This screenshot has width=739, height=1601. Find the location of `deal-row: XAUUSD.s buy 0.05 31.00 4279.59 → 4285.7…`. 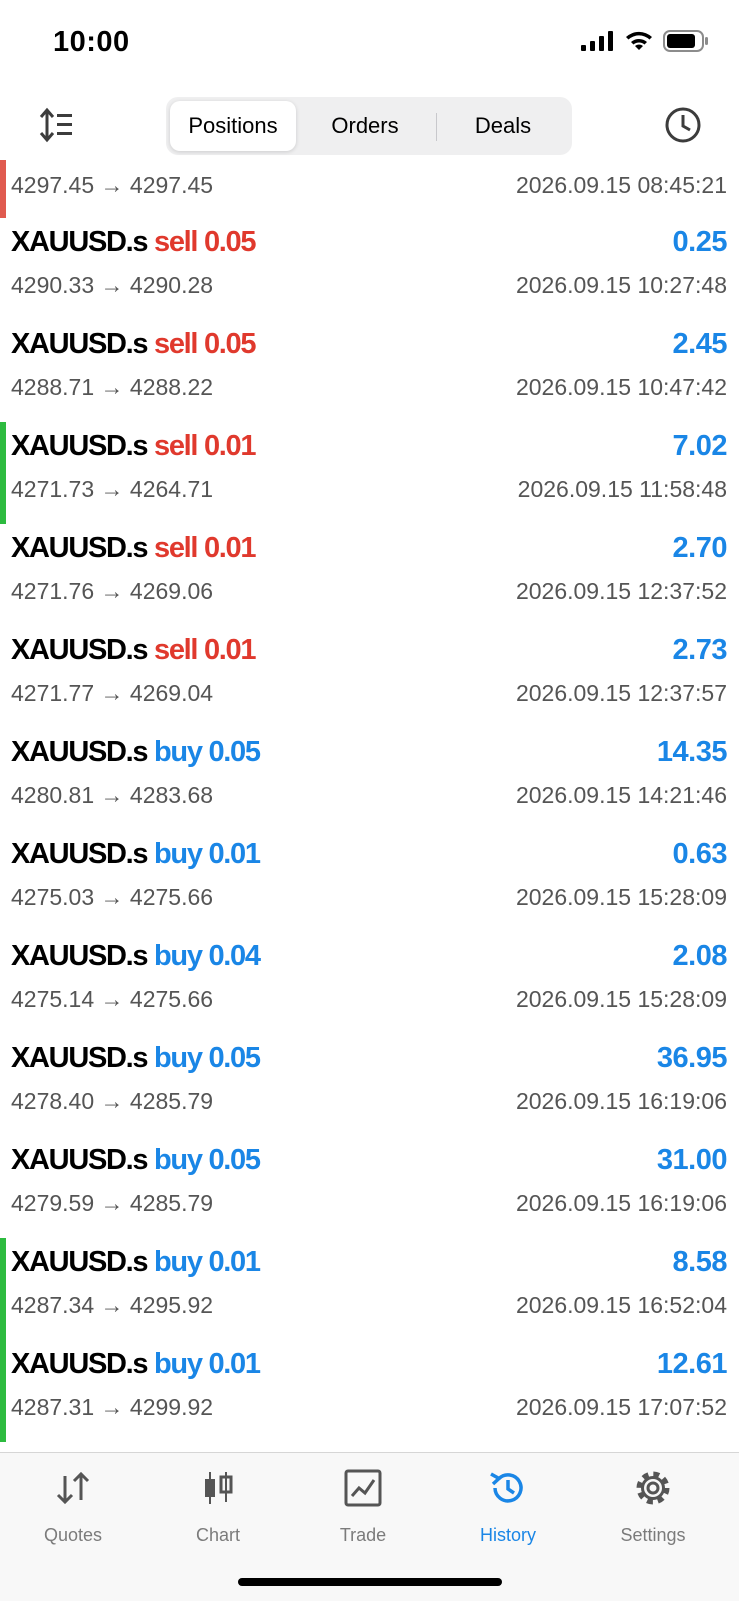

deal-row: XAUUSD.s buy 0.05 31.00 4279.59 → 4285.7… is located at coordinates (369, 1187).